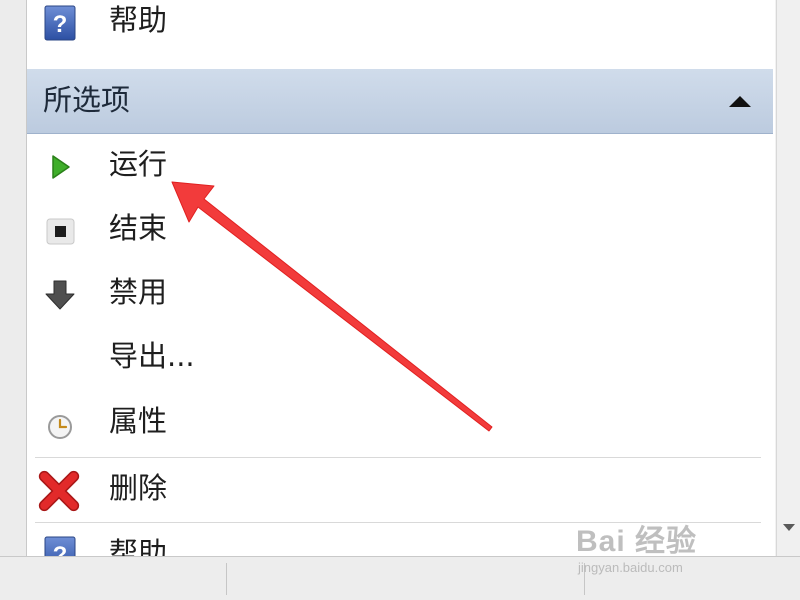 This screenshot has width=800, height=600. What do you see at coordinates (401, 489) in the screenshot?
I see `menu-item-delete: 删除` at bounding box center [401, 489].